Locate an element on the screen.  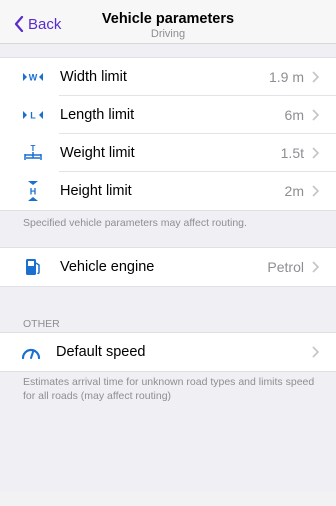
svg-text: W is located at coordinates (33, 78).